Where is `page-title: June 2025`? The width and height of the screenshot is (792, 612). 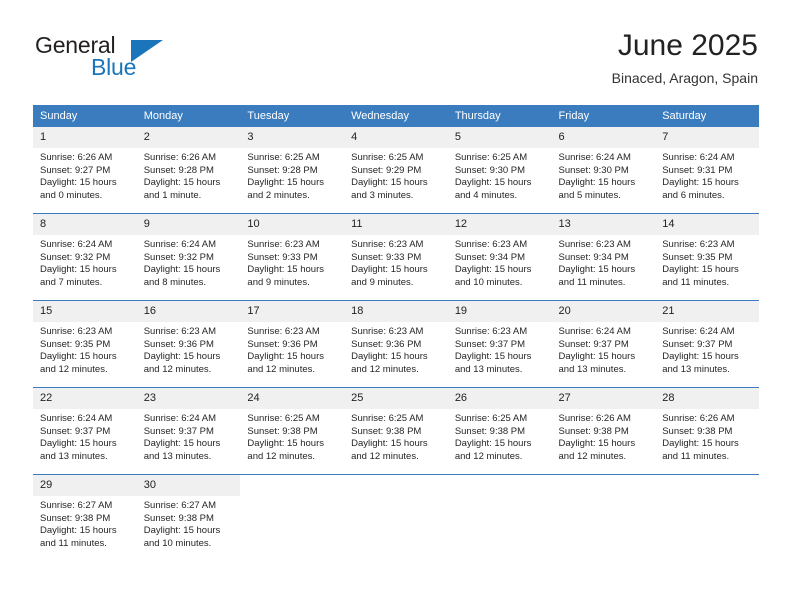 page-title: June 2025 is located at coordinates (687, 45).